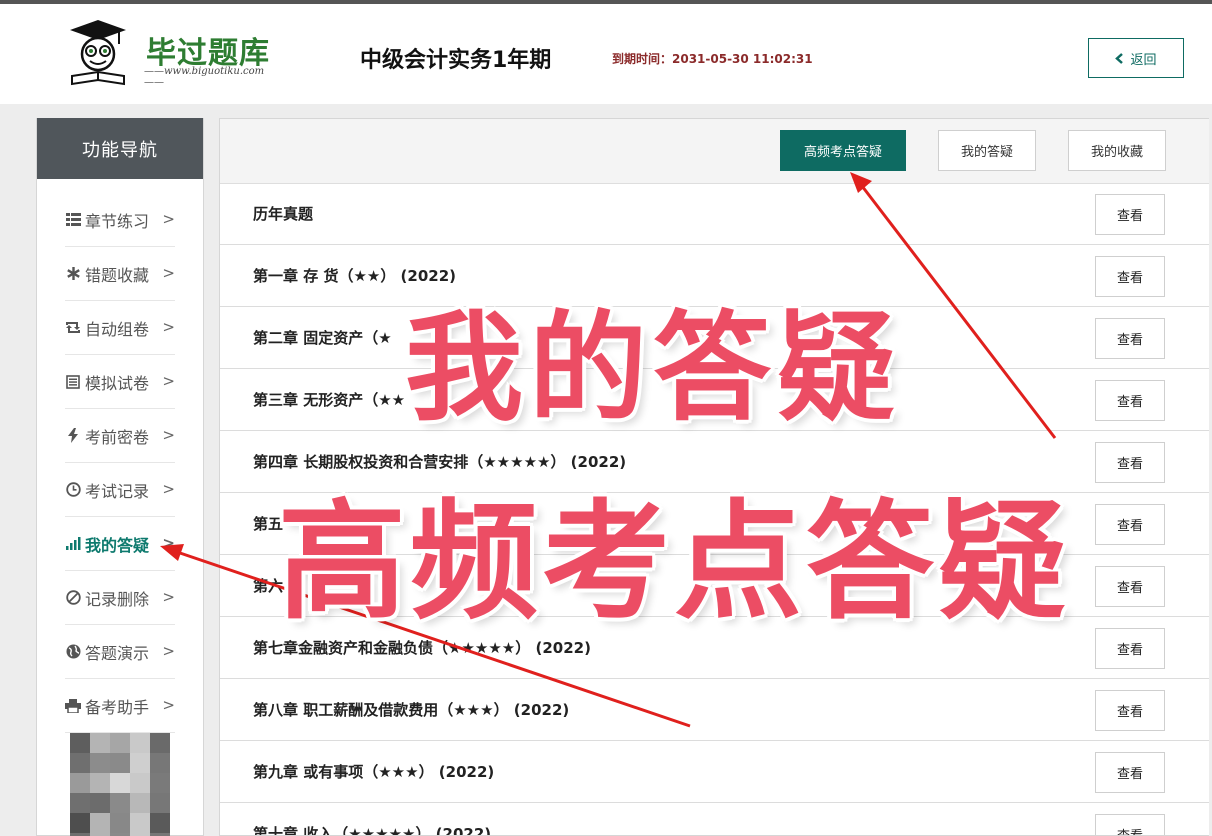  I want to click on chapter-title: 第一章 存 货（★★） (2022), so click(355, 276).